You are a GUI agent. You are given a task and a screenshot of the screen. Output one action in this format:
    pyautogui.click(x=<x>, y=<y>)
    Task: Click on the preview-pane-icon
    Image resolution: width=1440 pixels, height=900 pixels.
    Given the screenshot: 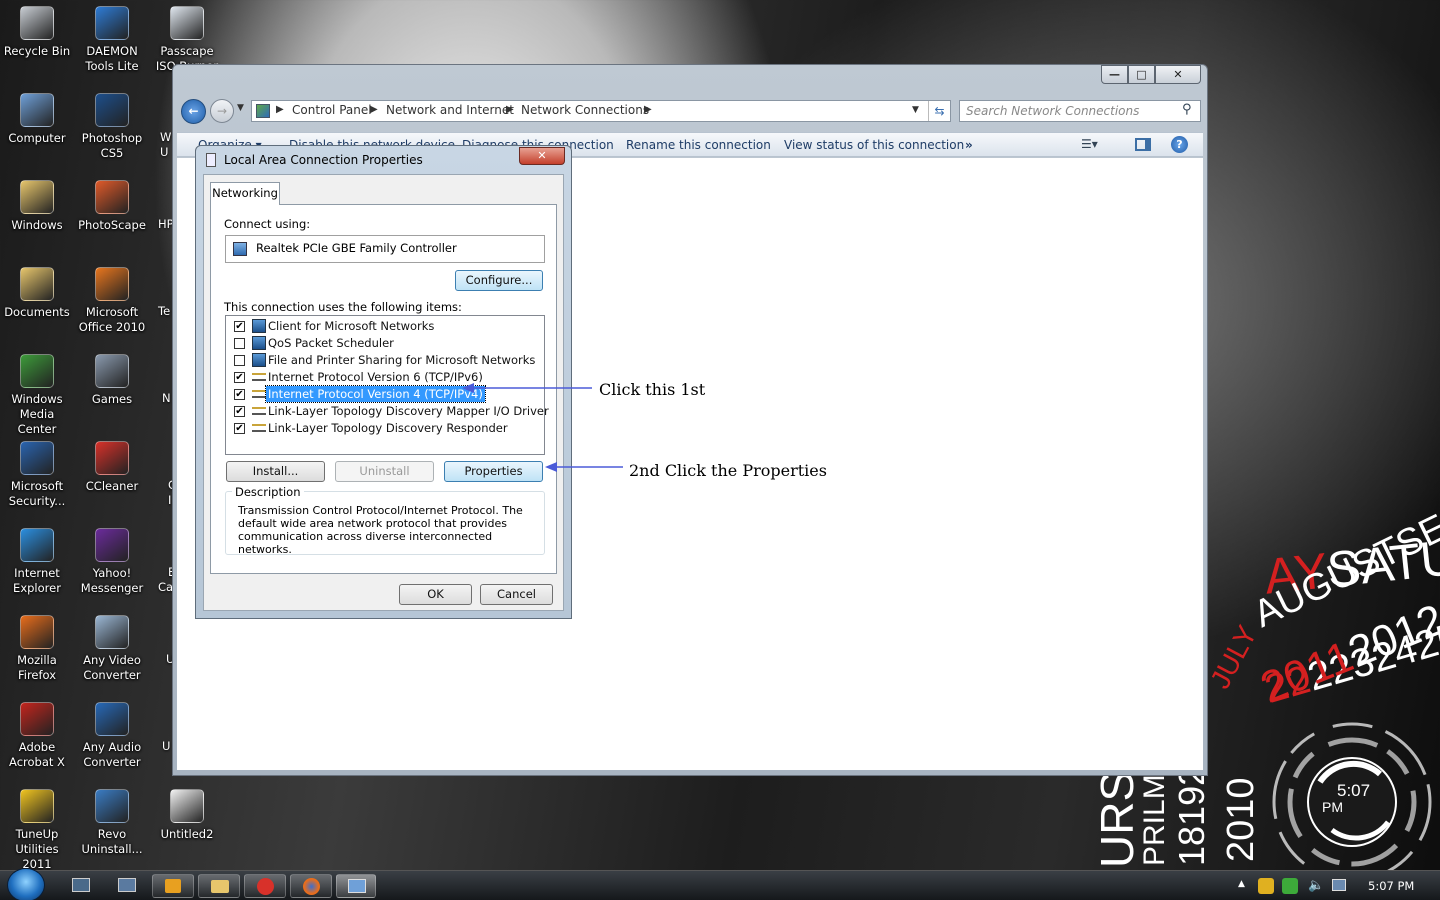 What is the action you would take?
    pyautogui.click(x=1143, y=144)
    